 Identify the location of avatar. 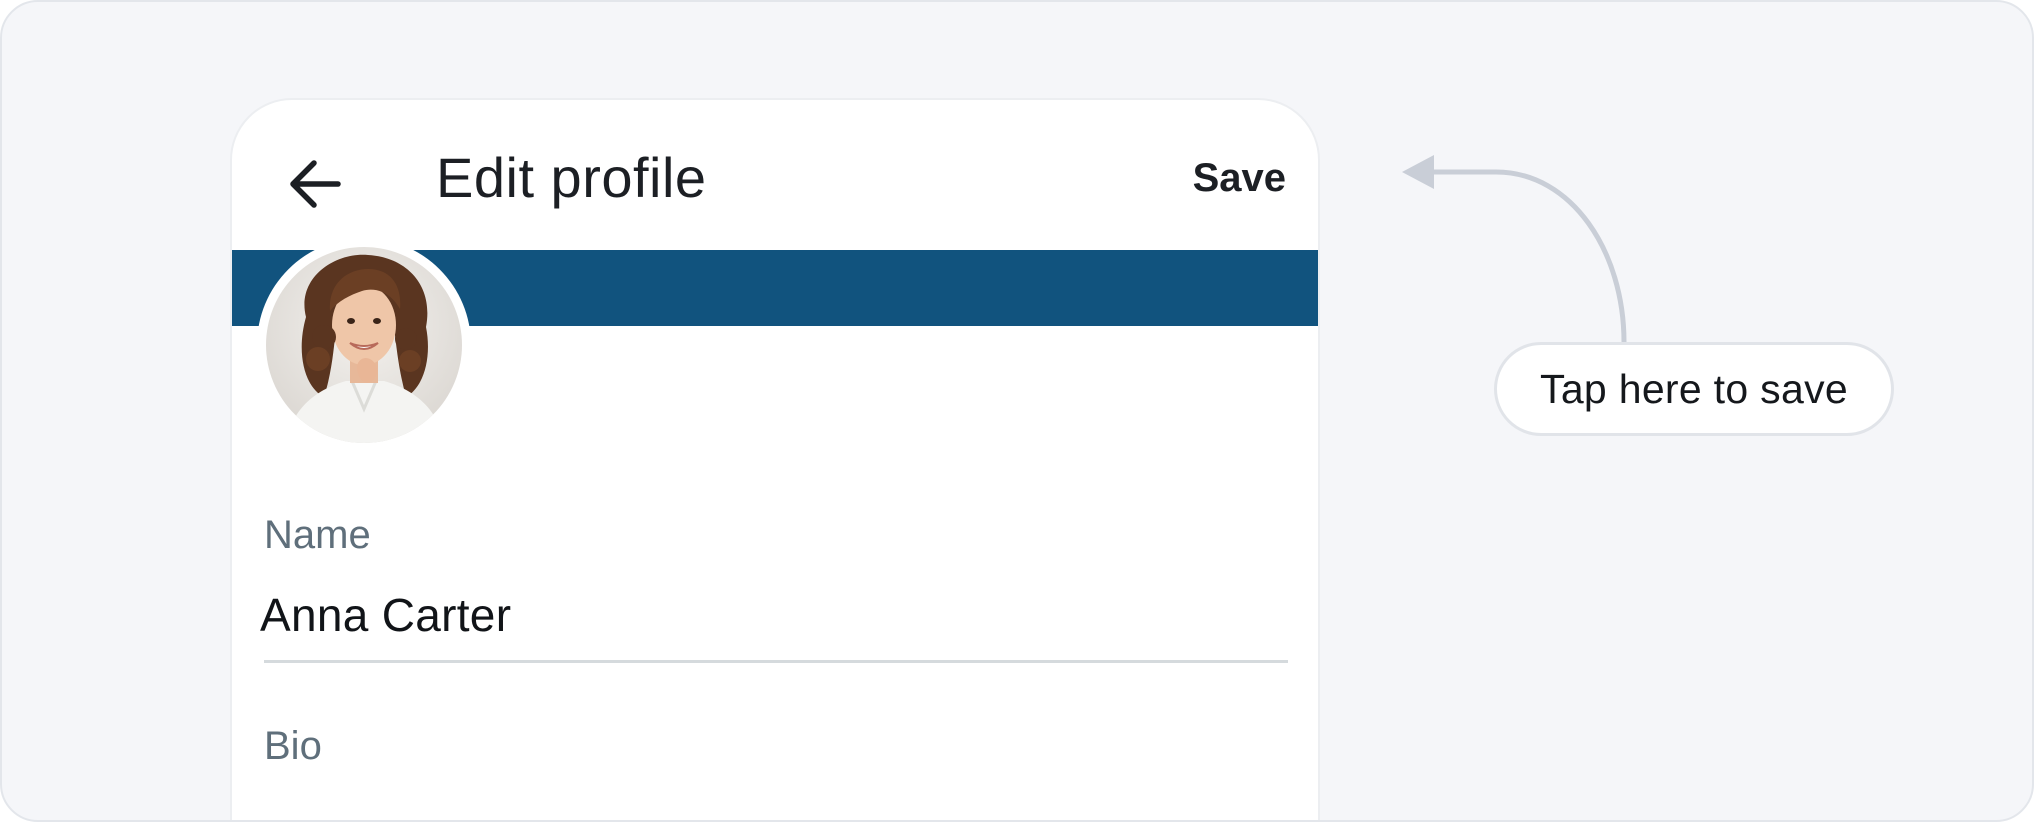
(364, 345).